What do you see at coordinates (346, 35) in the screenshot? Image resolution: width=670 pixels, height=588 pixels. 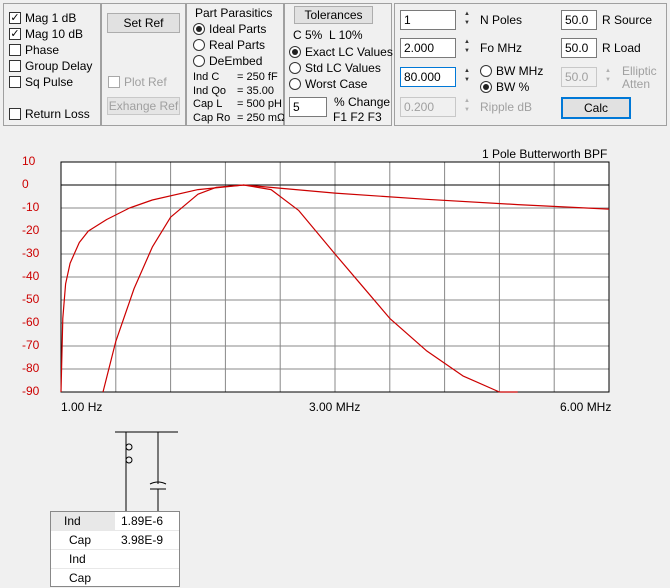 I see `l-tolerance: L 10%` at bounding box center [346, 35].